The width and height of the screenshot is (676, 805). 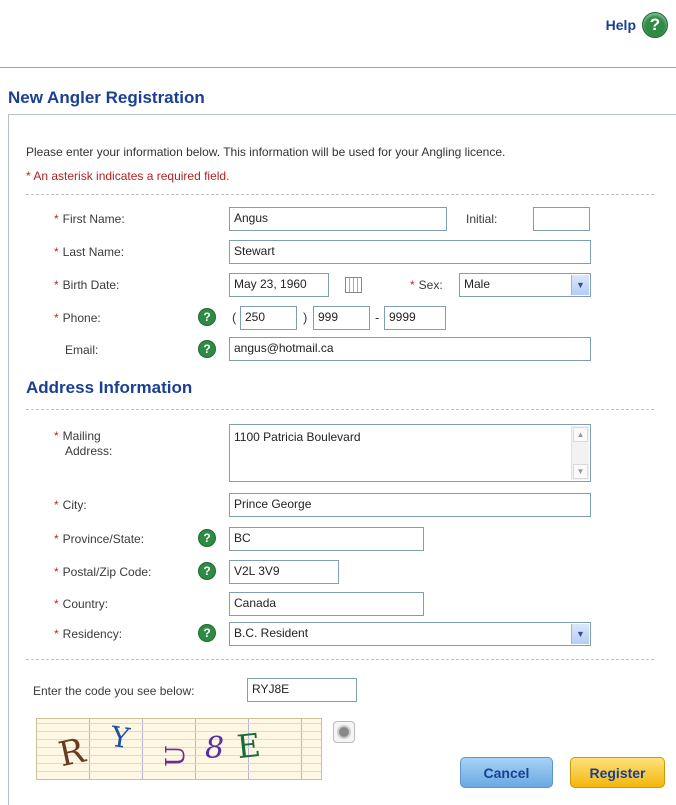 I want to click on province-label: * Province/State:, so click(x=99, y=539).